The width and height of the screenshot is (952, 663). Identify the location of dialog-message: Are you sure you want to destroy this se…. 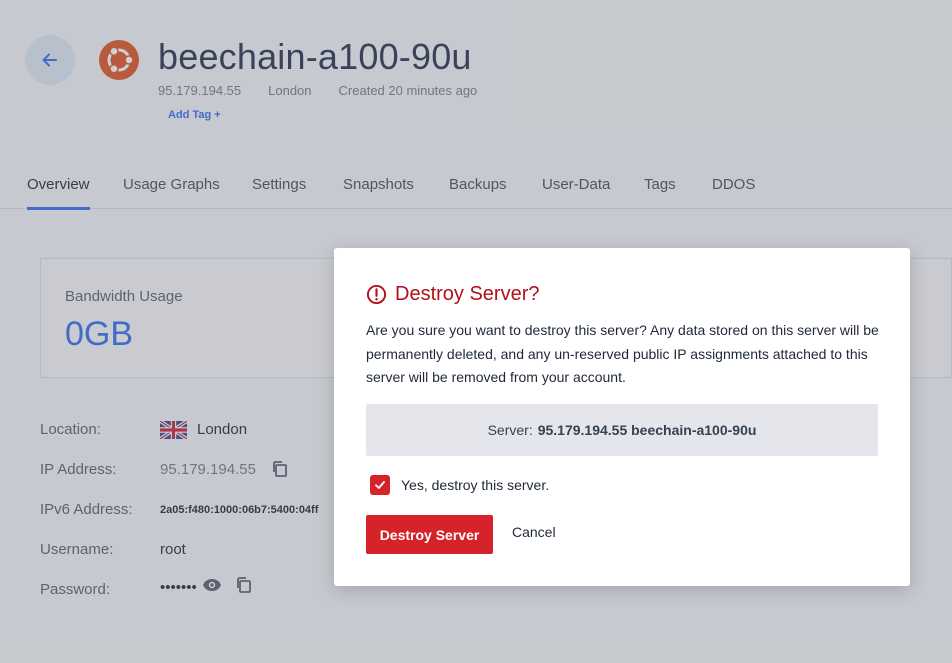
(622, 353).